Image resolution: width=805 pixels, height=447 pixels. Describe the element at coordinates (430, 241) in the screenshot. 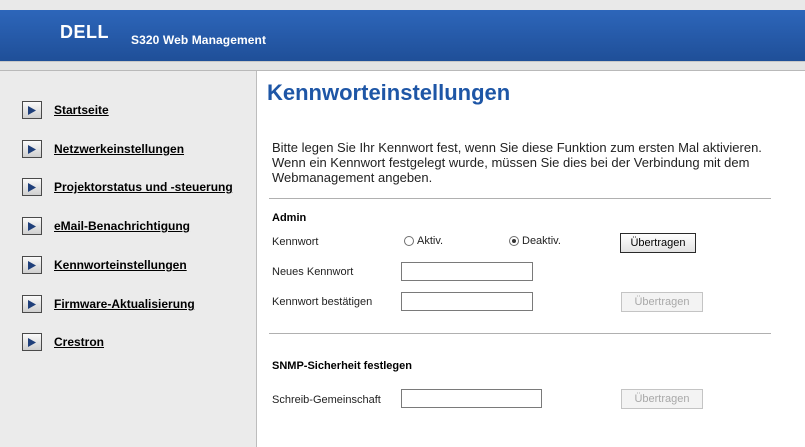

I see `radio-active-label: Aktiv.` at that location.